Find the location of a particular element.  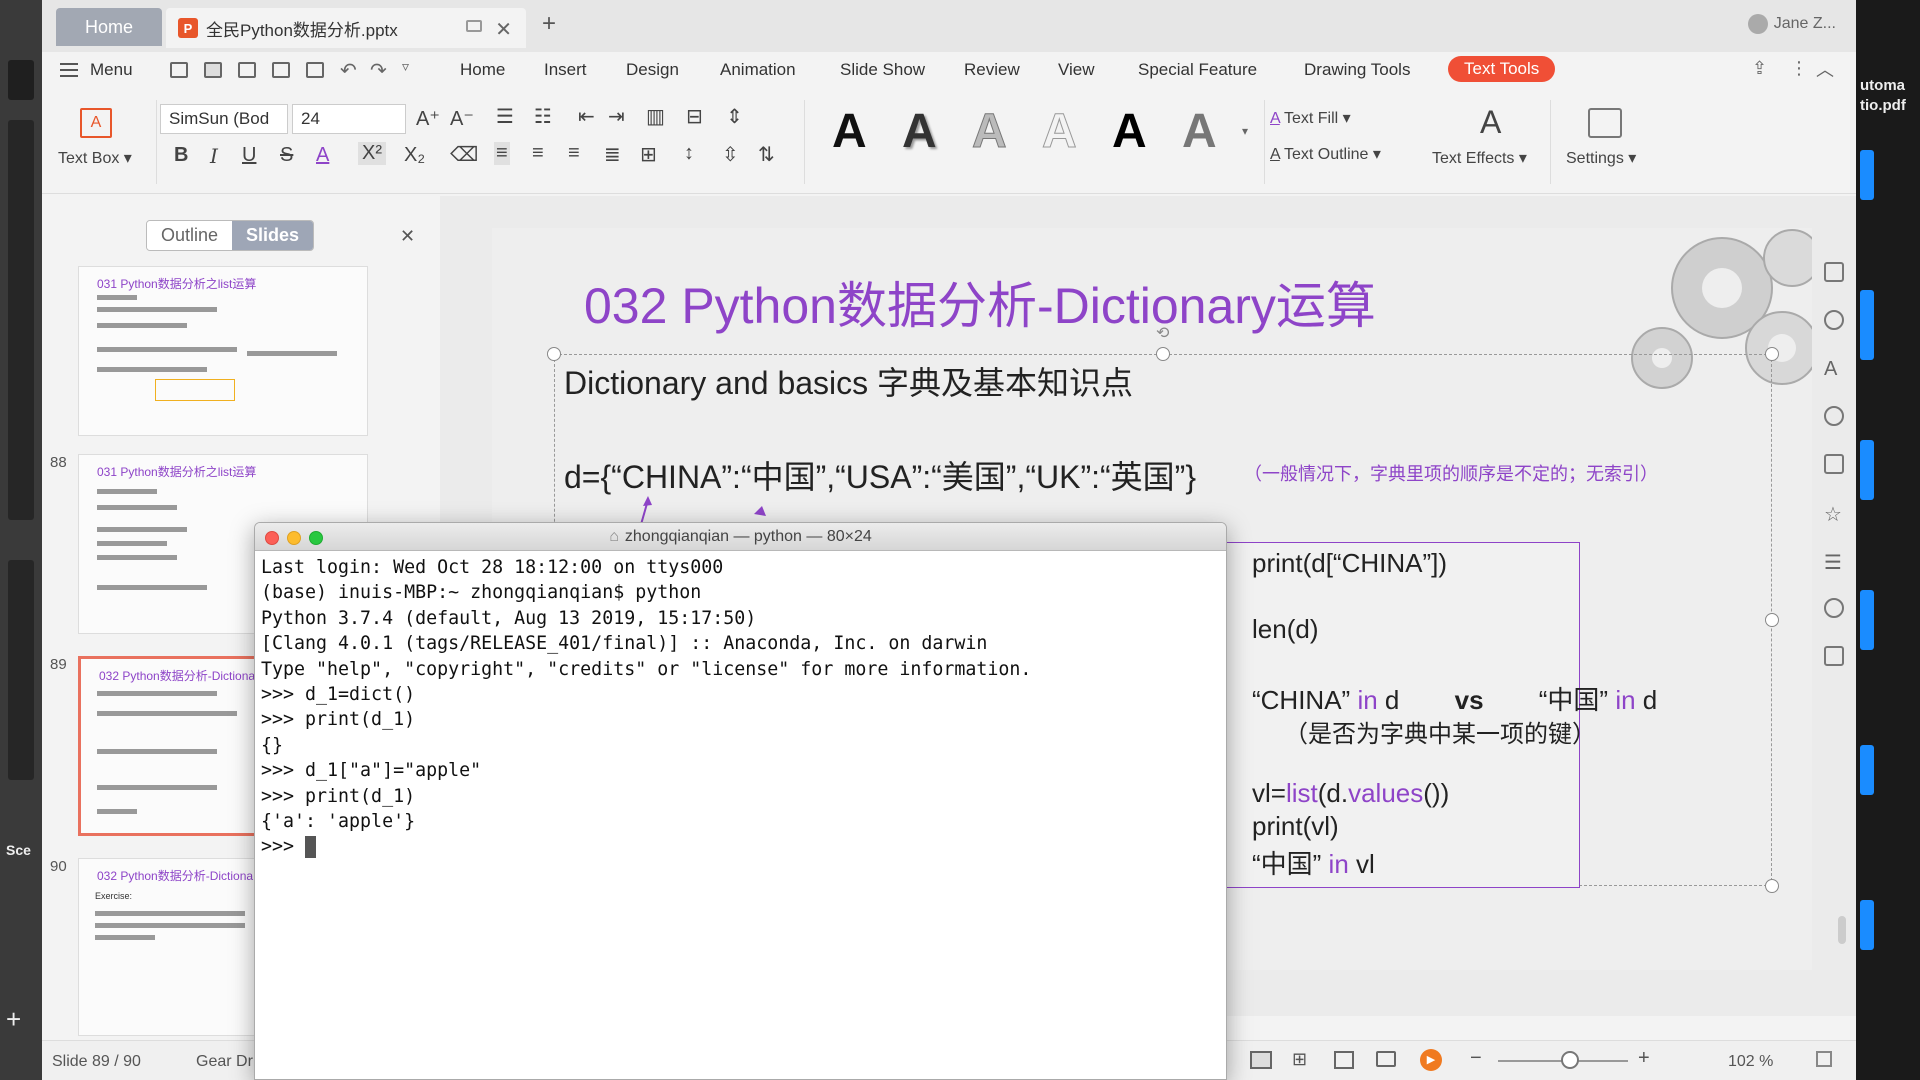

text-outline-button: A Text Outline ▾ is located at coordinates (1325, 154).